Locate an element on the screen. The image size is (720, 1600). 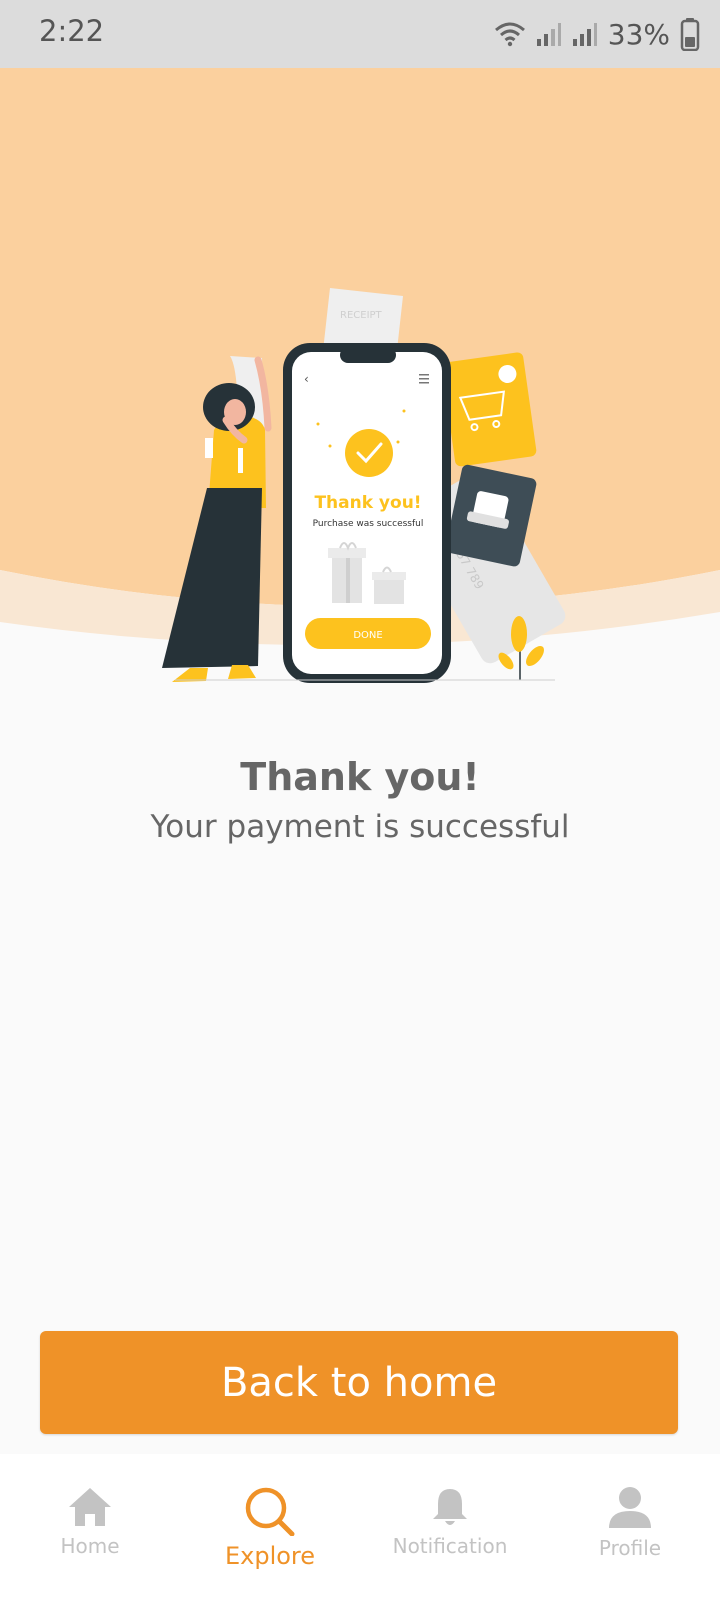
nav-label-home: Home is located at coordinates (90, 1546).